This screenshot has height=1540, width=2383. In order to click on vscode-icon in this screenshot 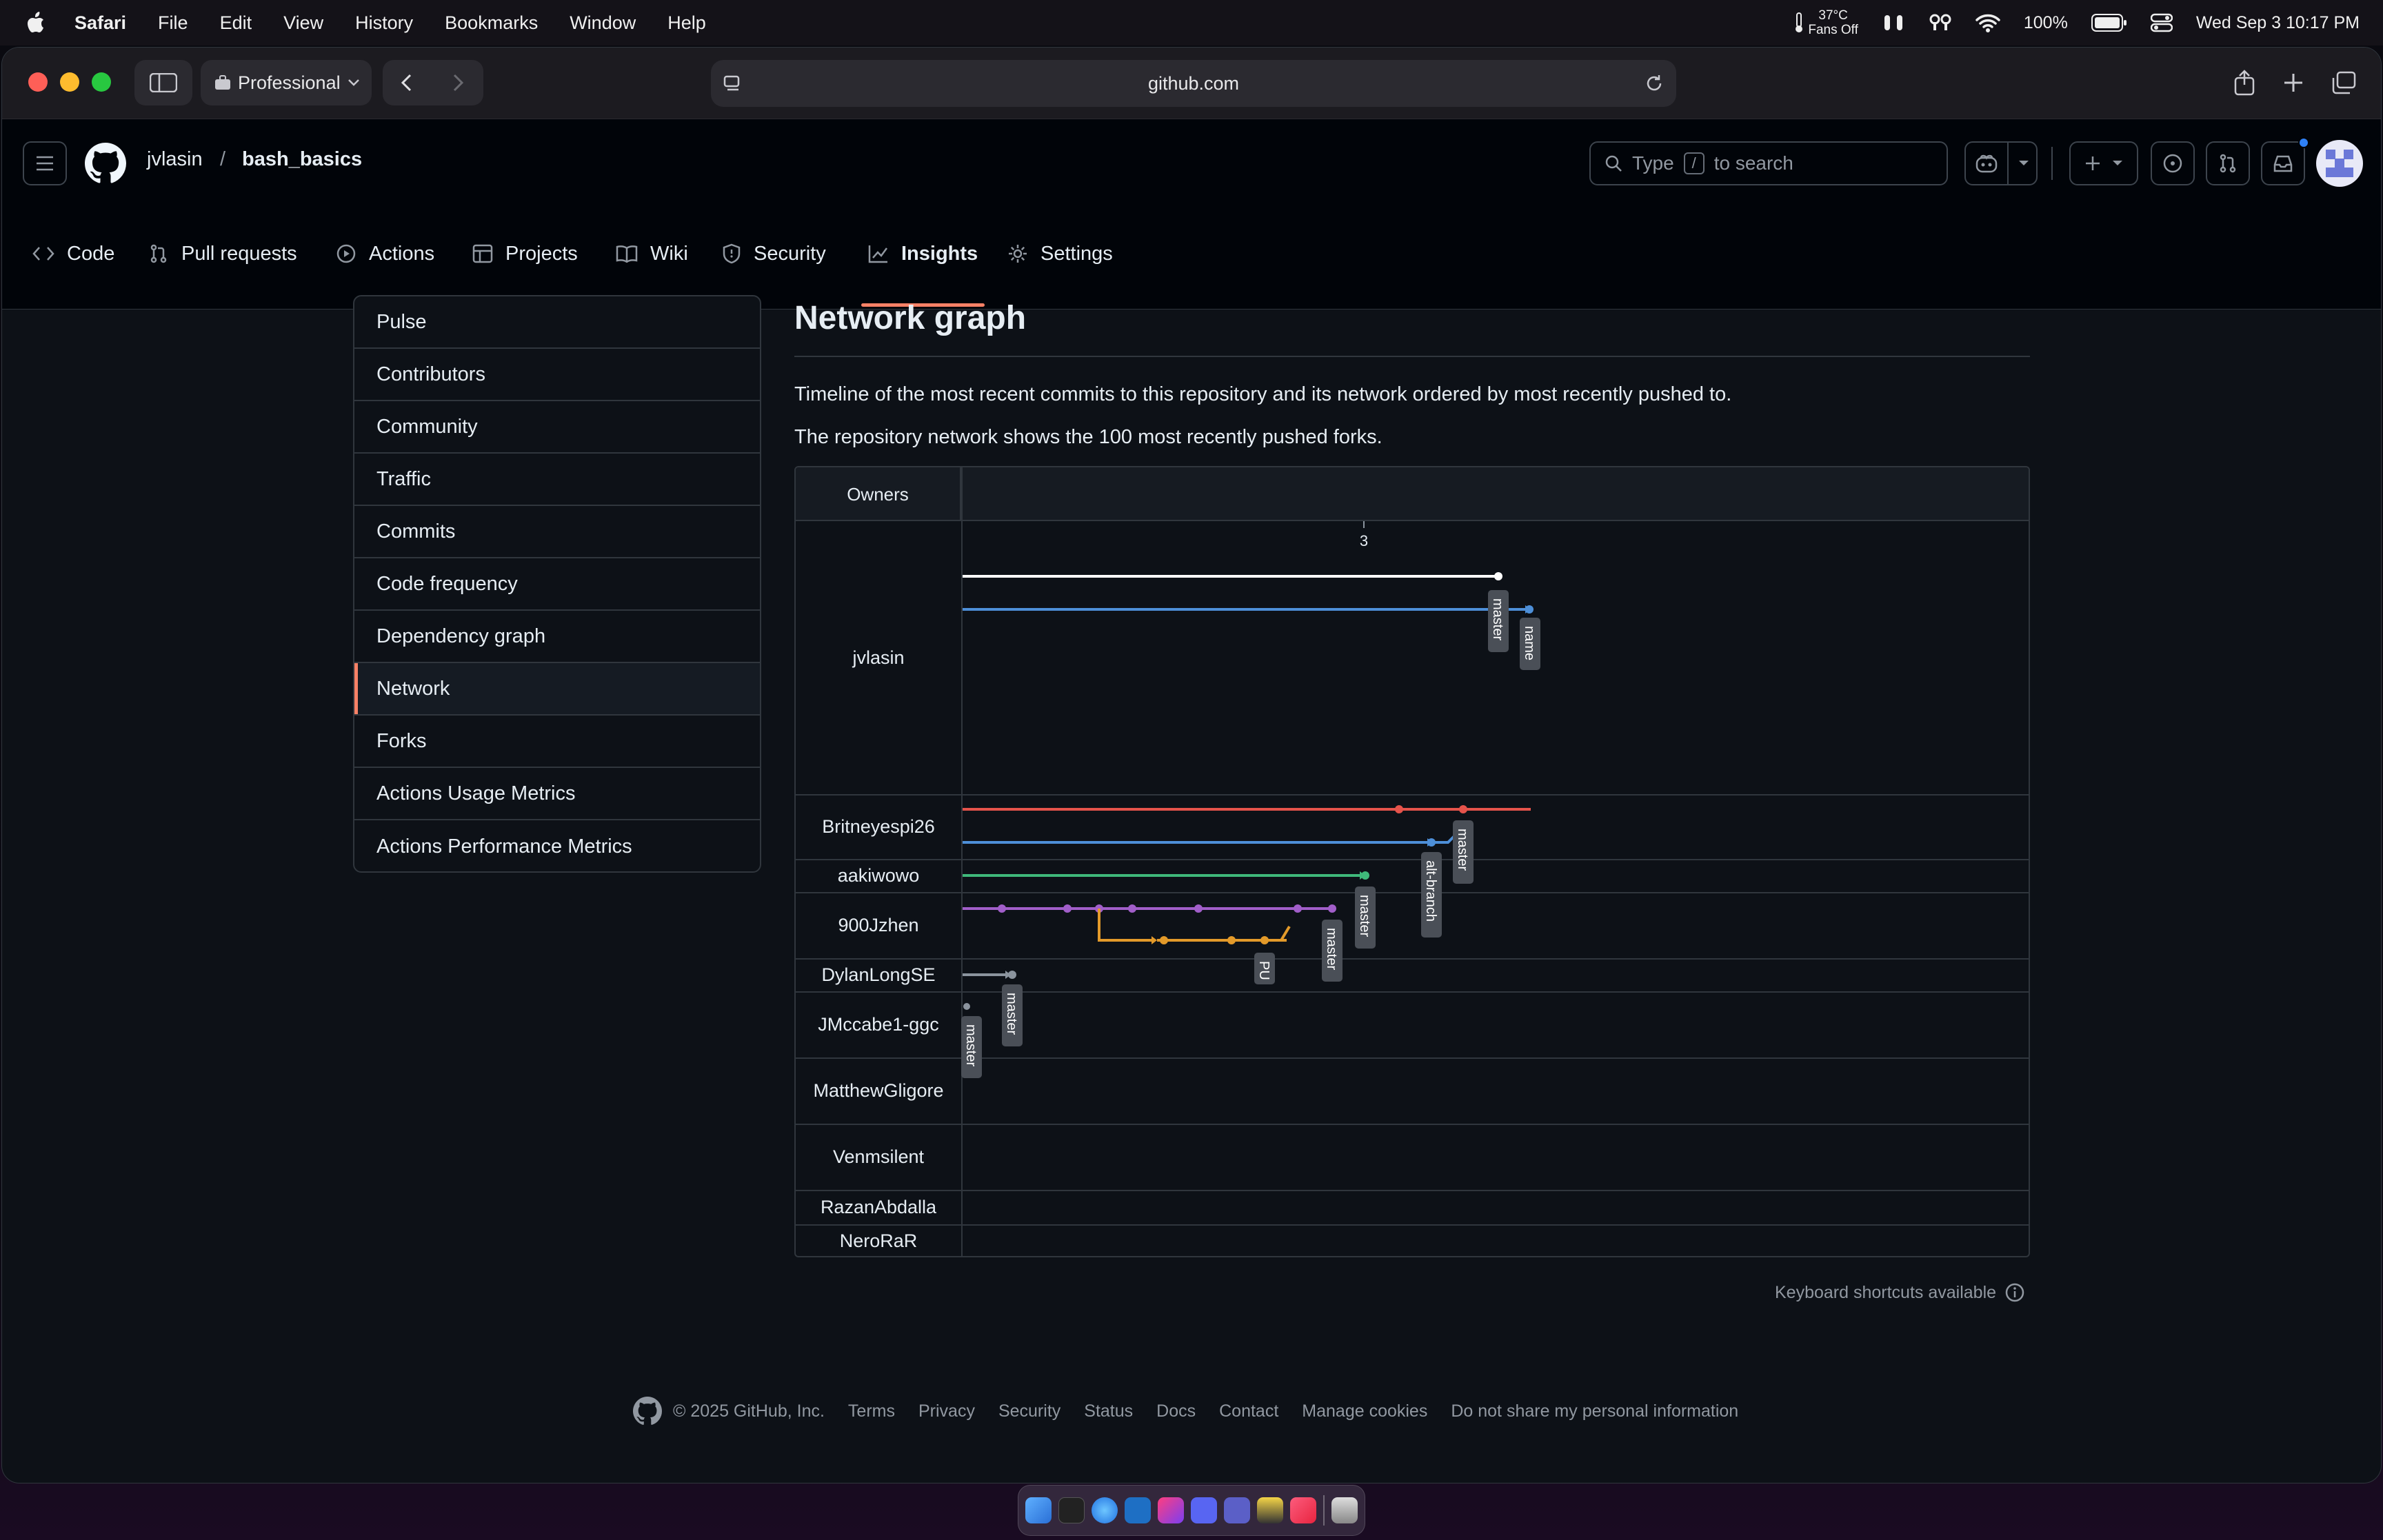, I will do `click(1138, 1510)`.